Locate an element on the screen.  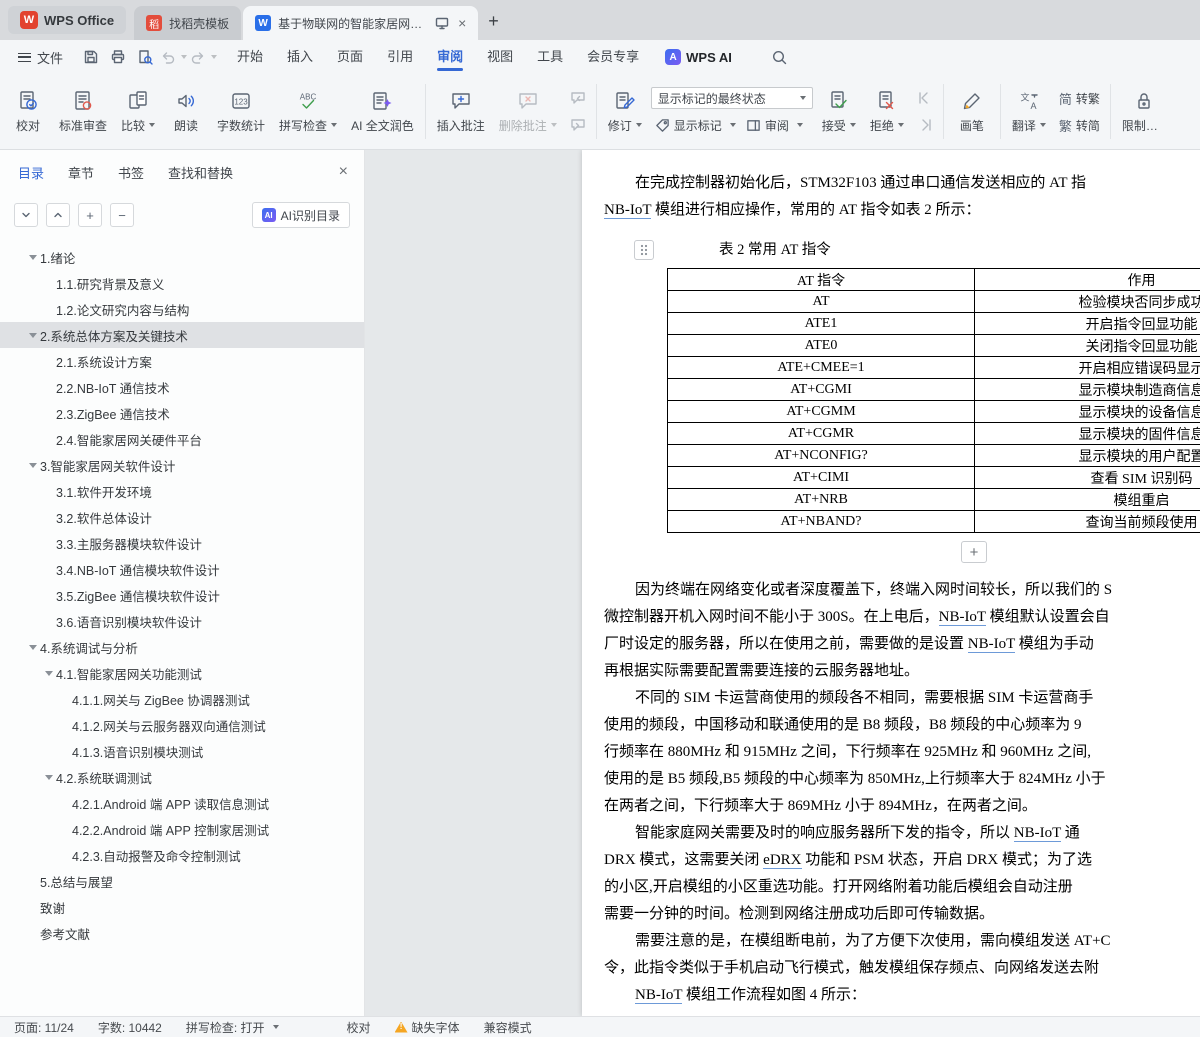
print-preview-icon is located at coordinates (146, 57).